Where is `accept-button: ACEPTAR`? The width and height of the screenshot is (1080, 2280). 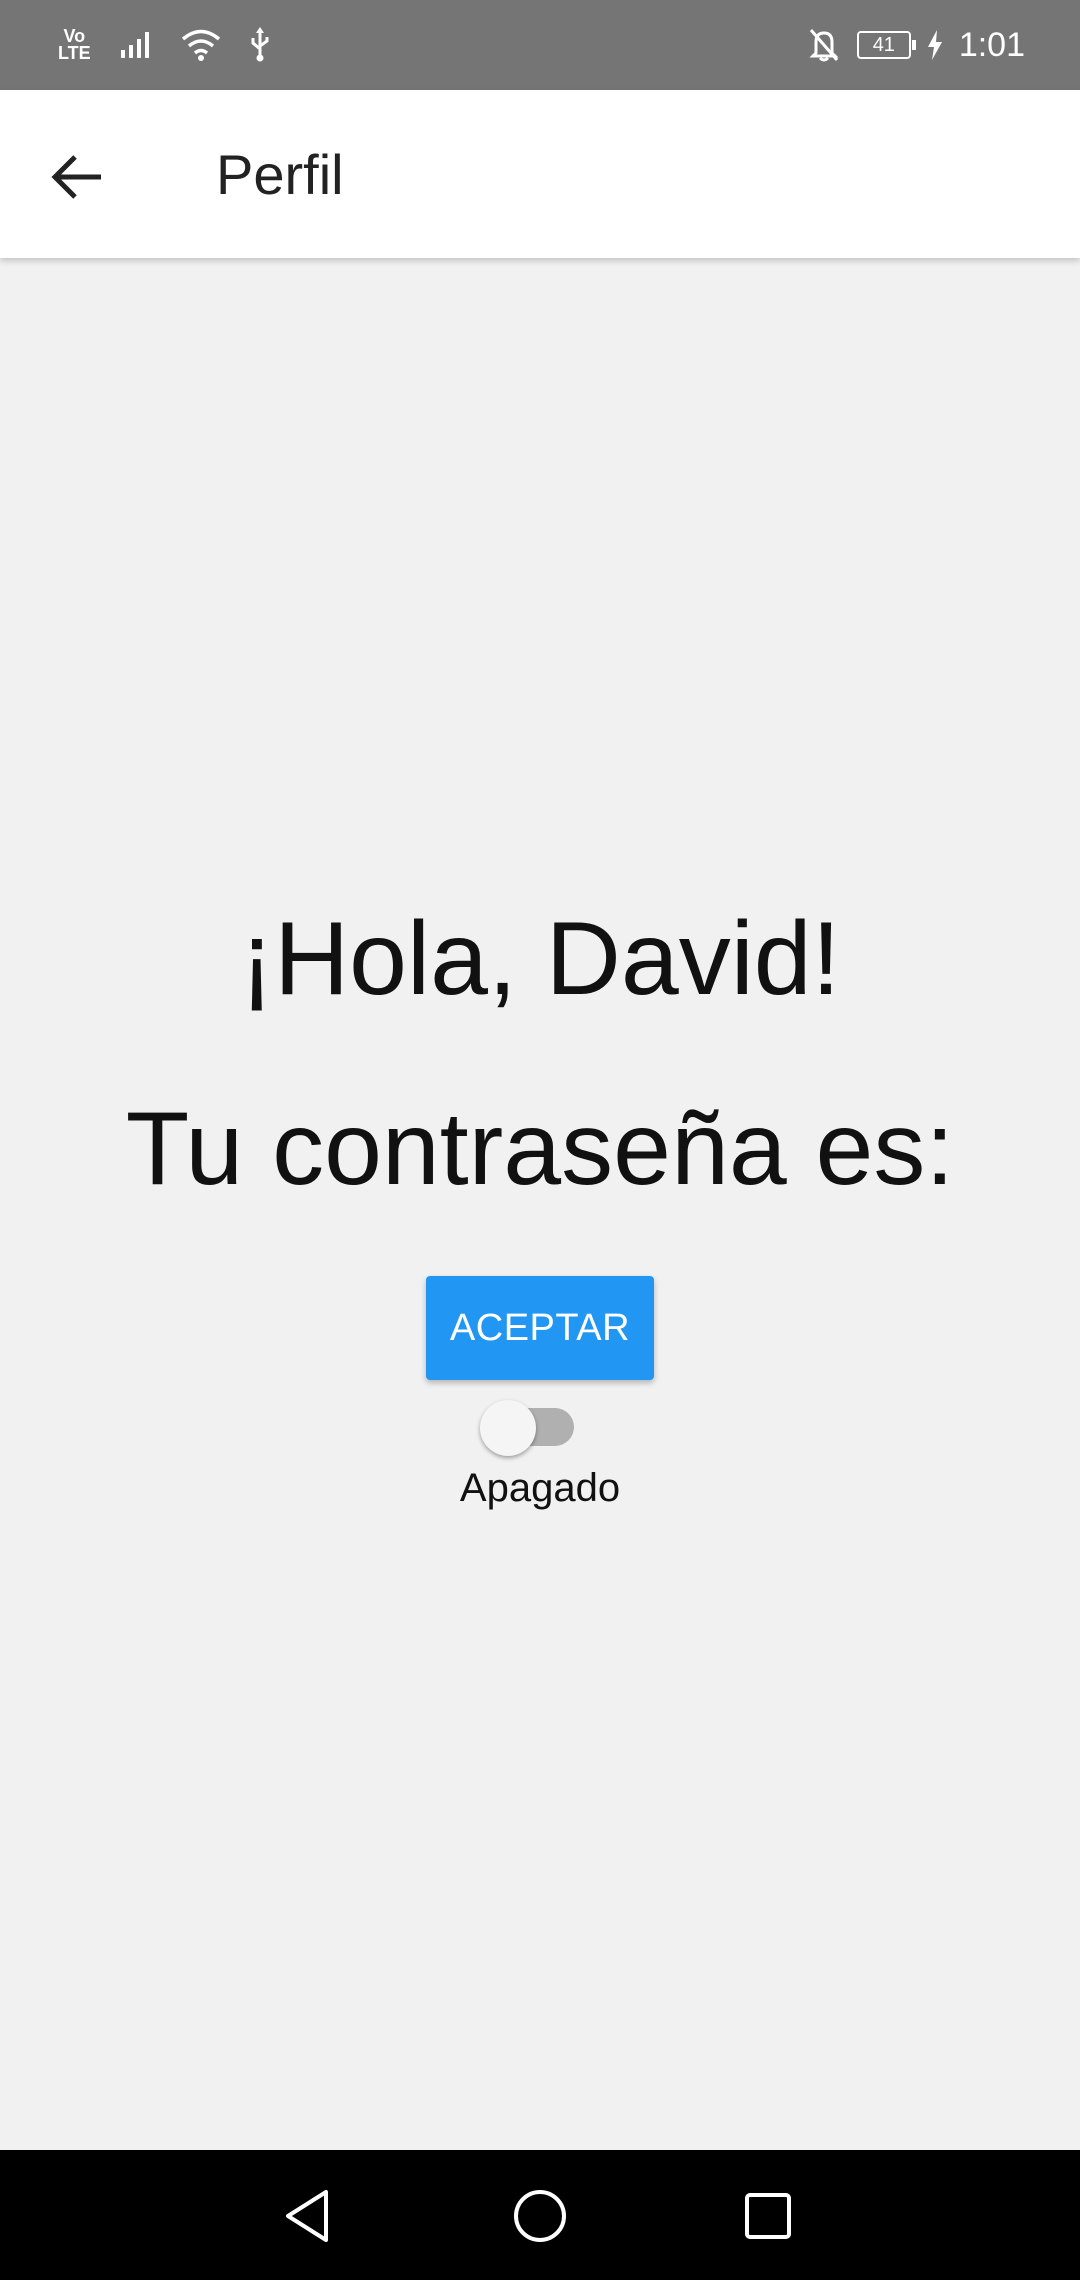
accept-button: ACEPTAR is located at coordinates (540, 1328).